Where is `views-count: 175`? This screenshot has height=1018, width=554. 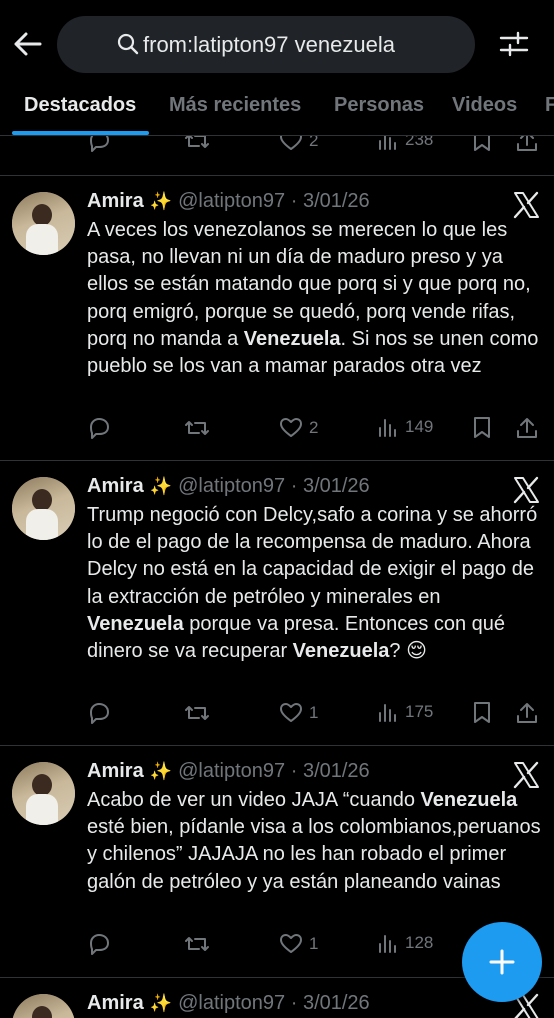 views-count: 175 is located at coordinates (419, 711).